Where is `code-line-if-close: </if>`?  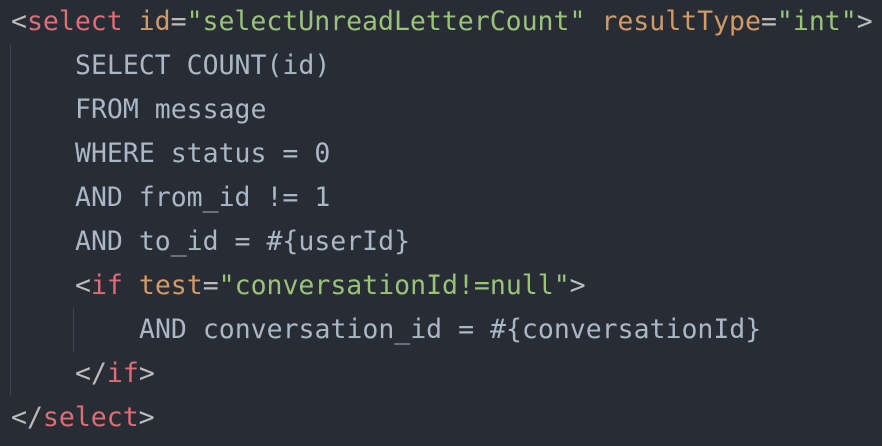
code-line-if-close: </if> is located at coordinates (77, 374).